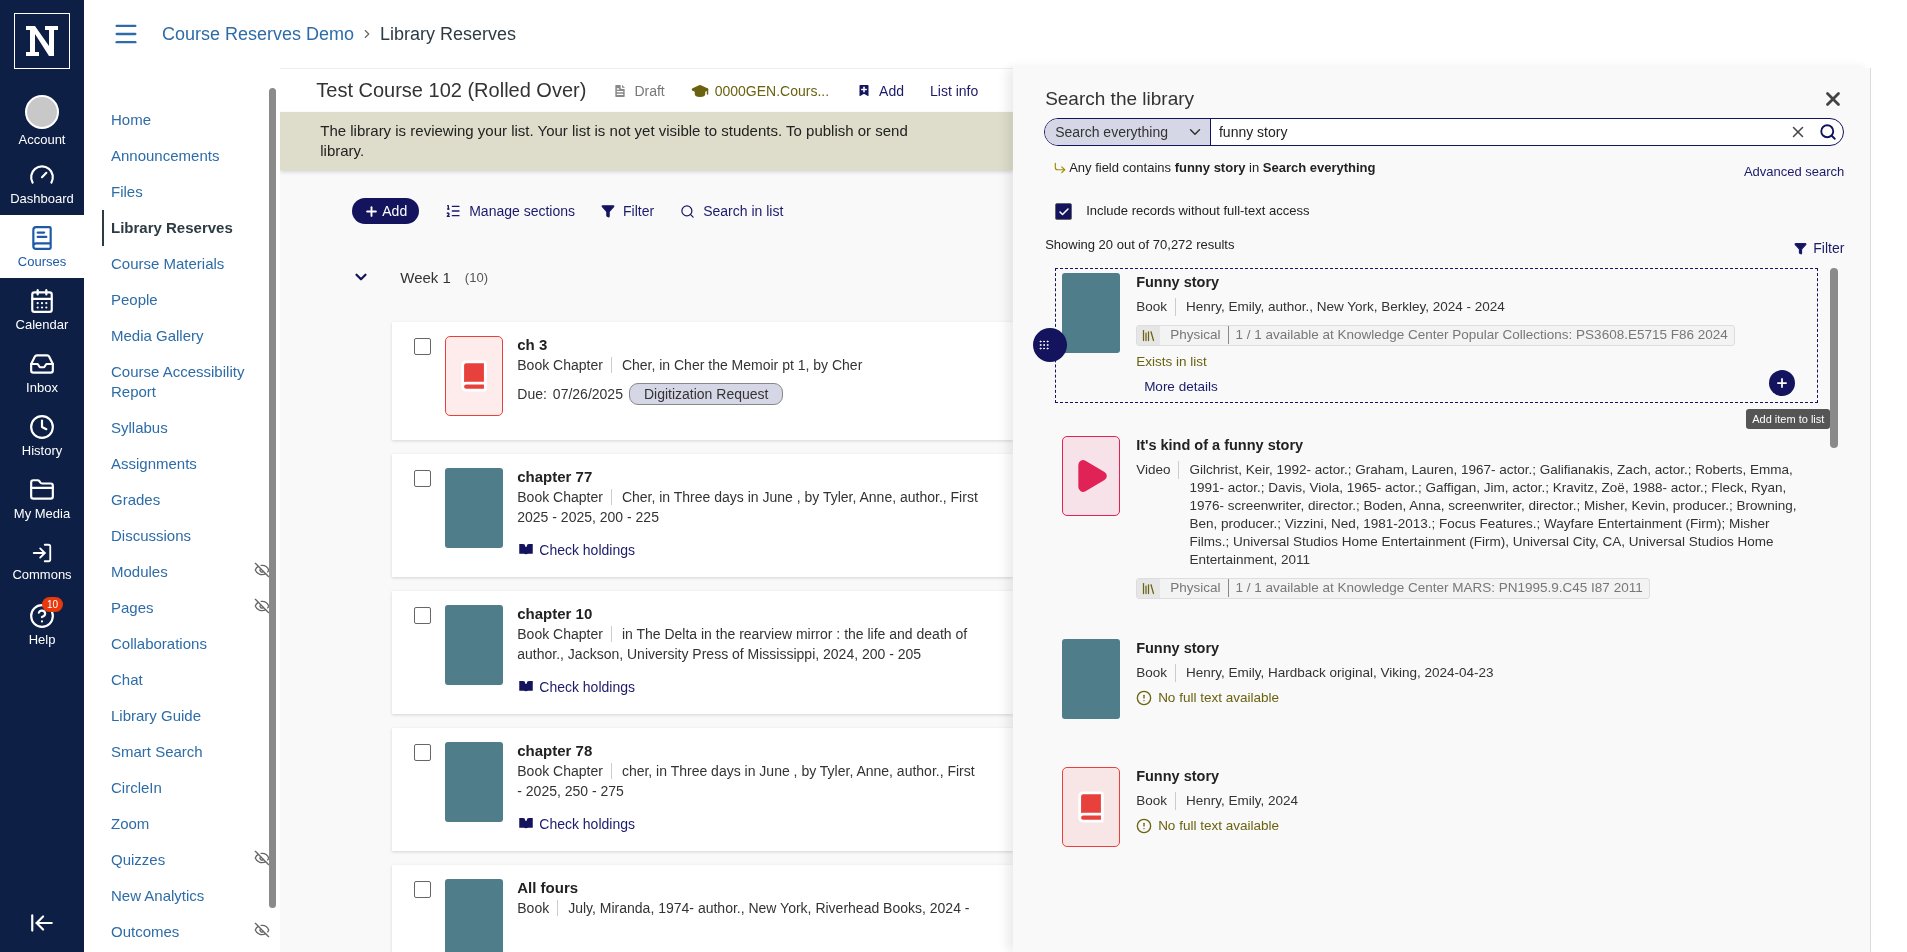 The width and height of the screenshot is (1907, 952). What do you see at coordinates (191, 336) in the screenshot?
I see `course-nav-item: Media Gallery` at bounding box center [191, 336].